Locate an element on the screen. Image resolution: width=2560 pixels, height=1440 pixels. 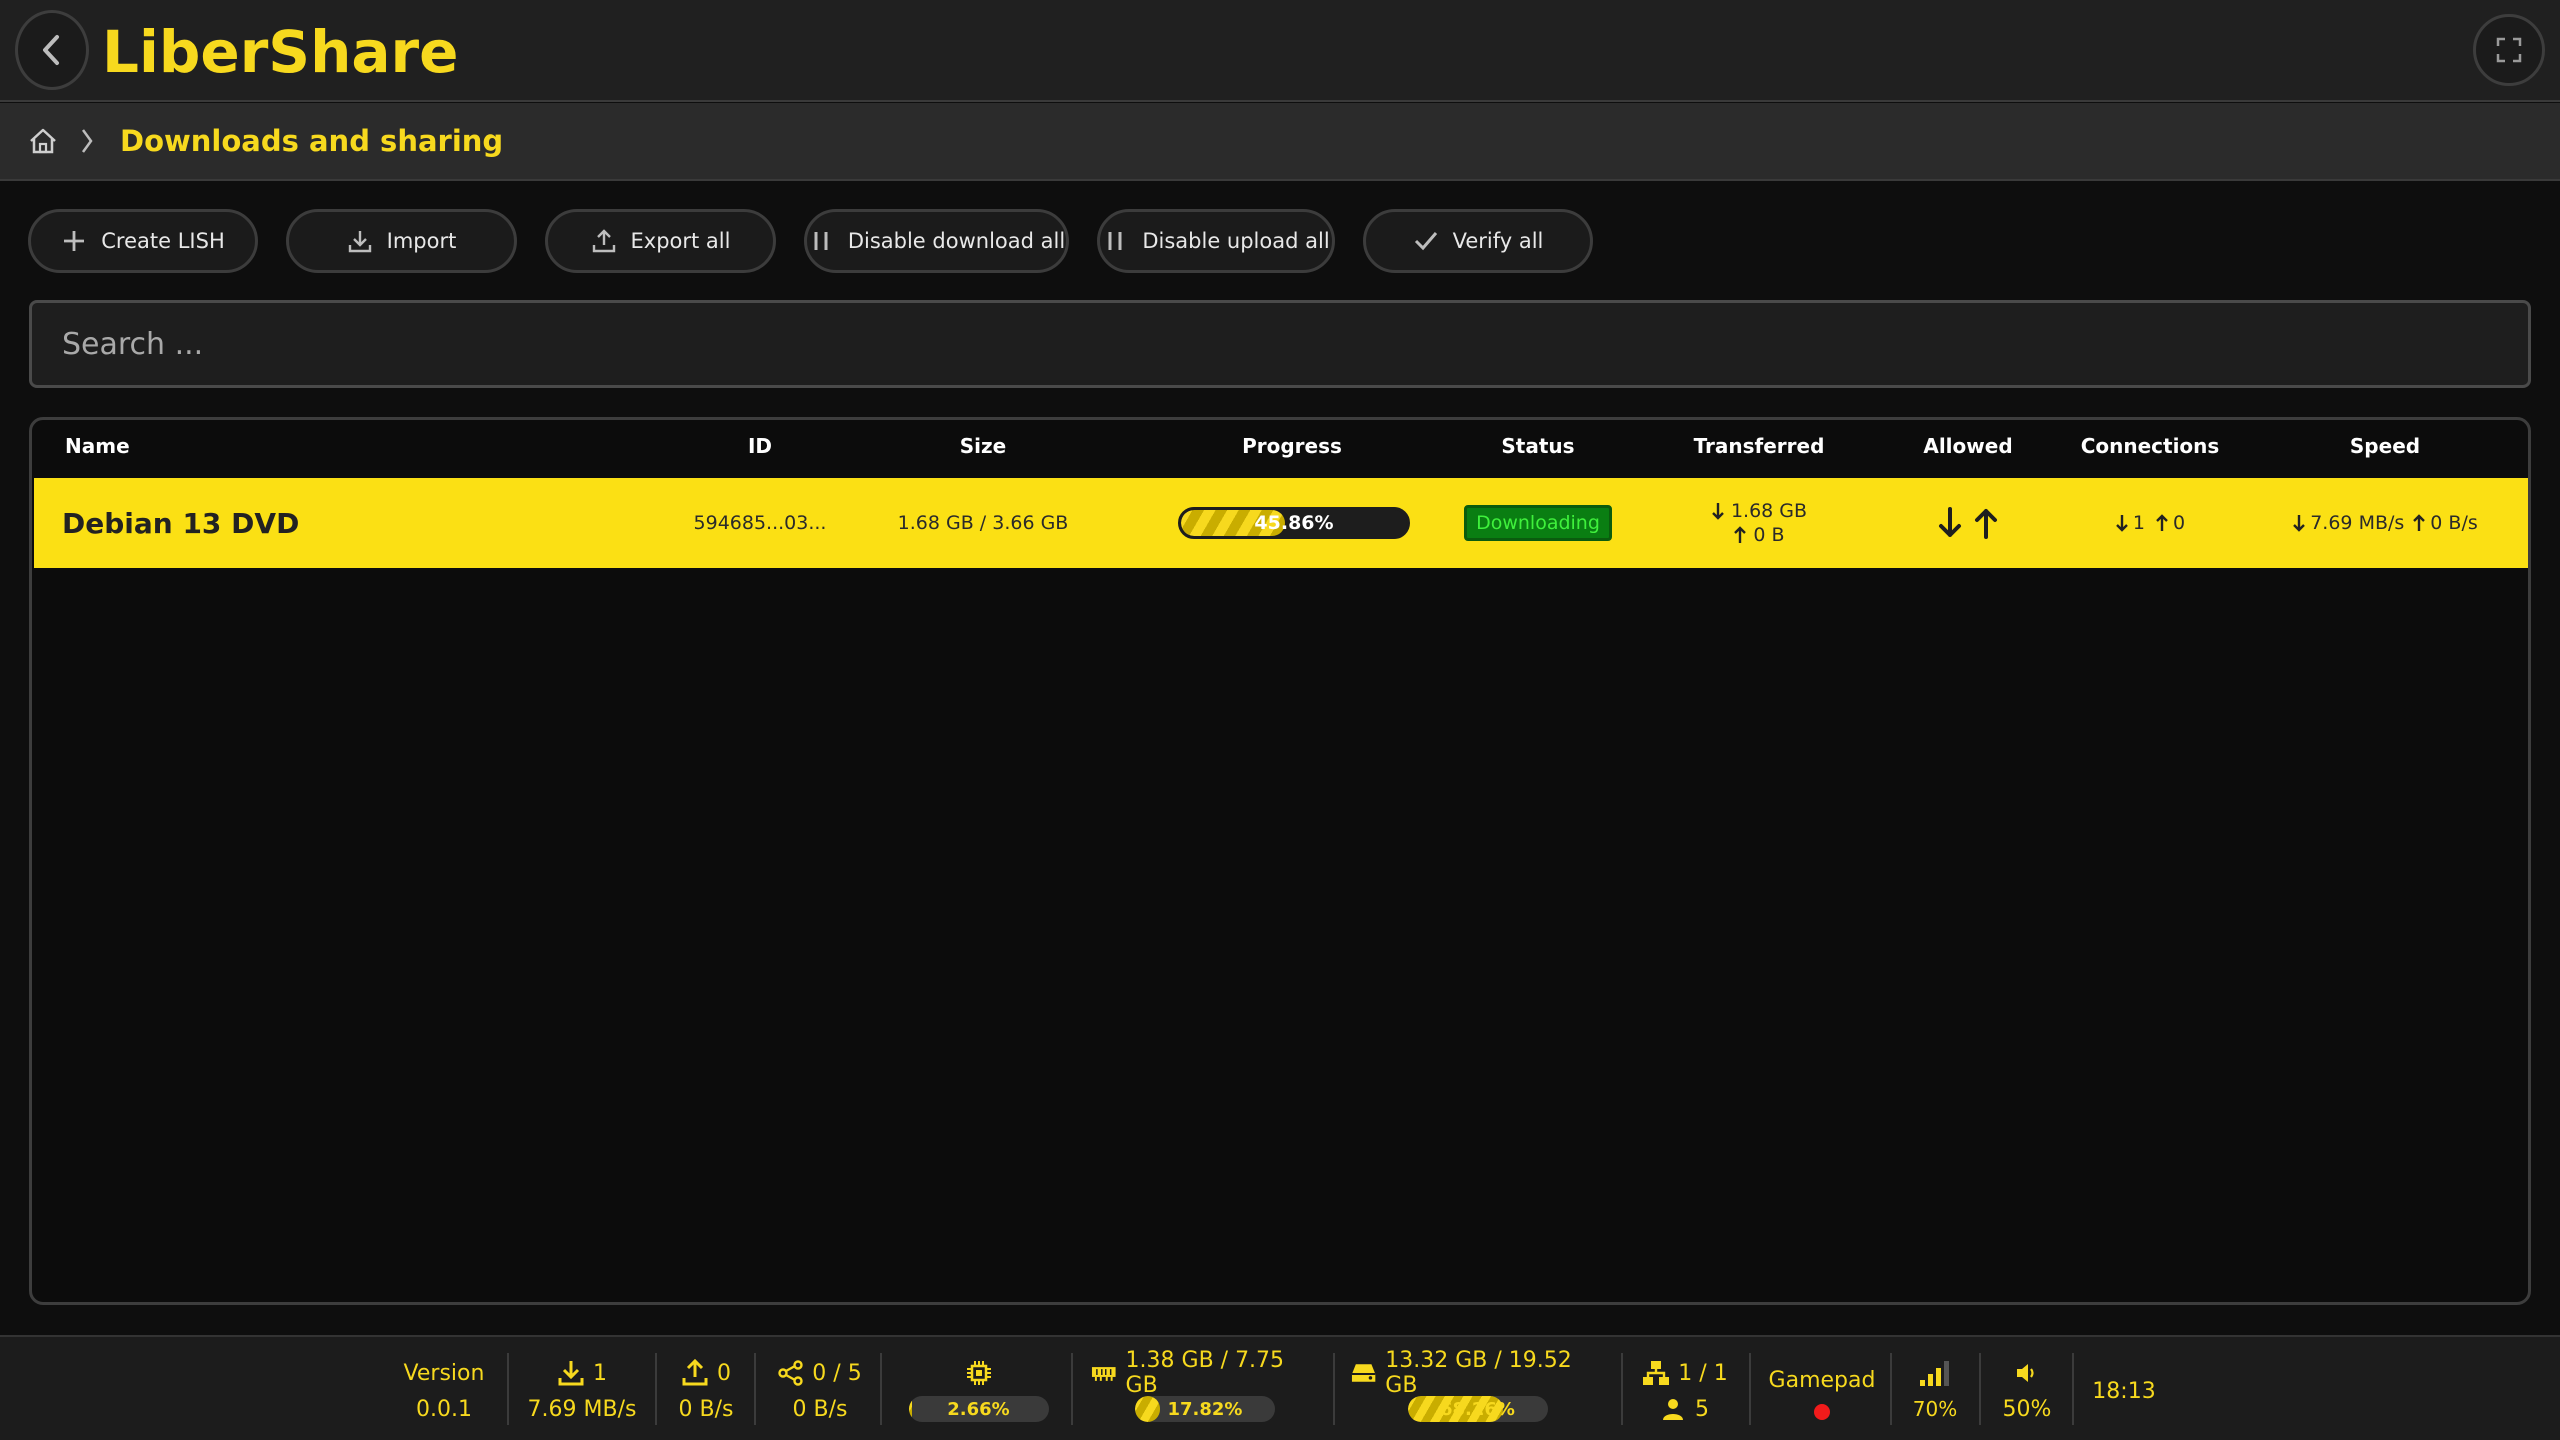
clock-time: 18:13 is located at coordinates (2124, 1391).